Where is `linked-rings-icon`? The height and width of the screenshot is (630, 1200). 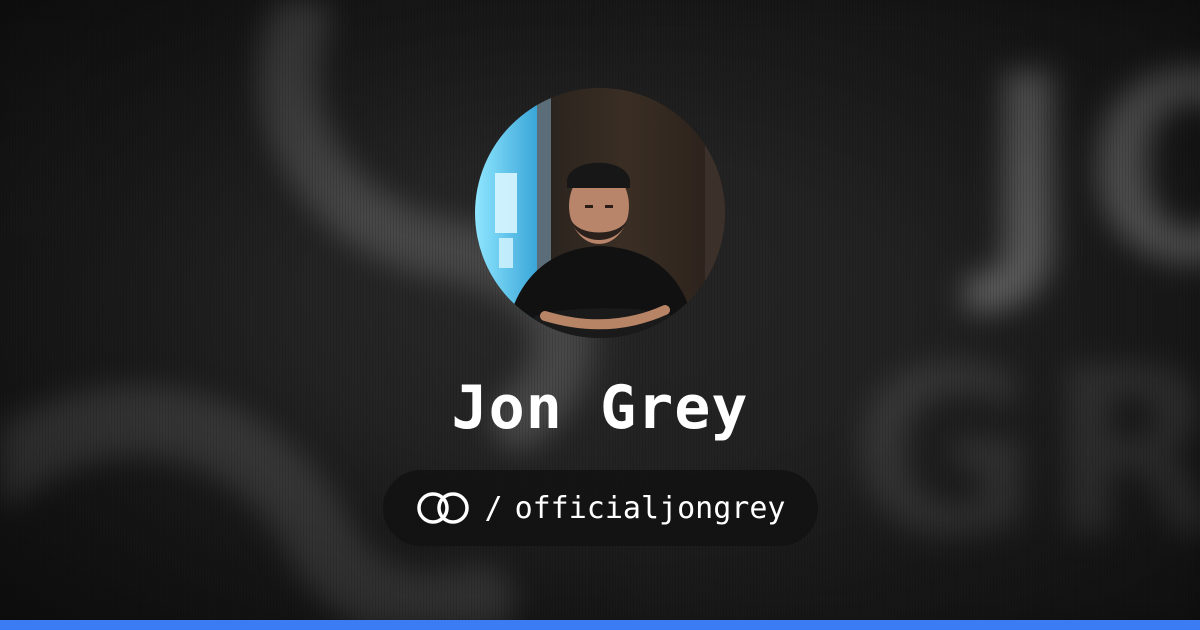 linked-rings-icon is located at coordinates (443, 508).